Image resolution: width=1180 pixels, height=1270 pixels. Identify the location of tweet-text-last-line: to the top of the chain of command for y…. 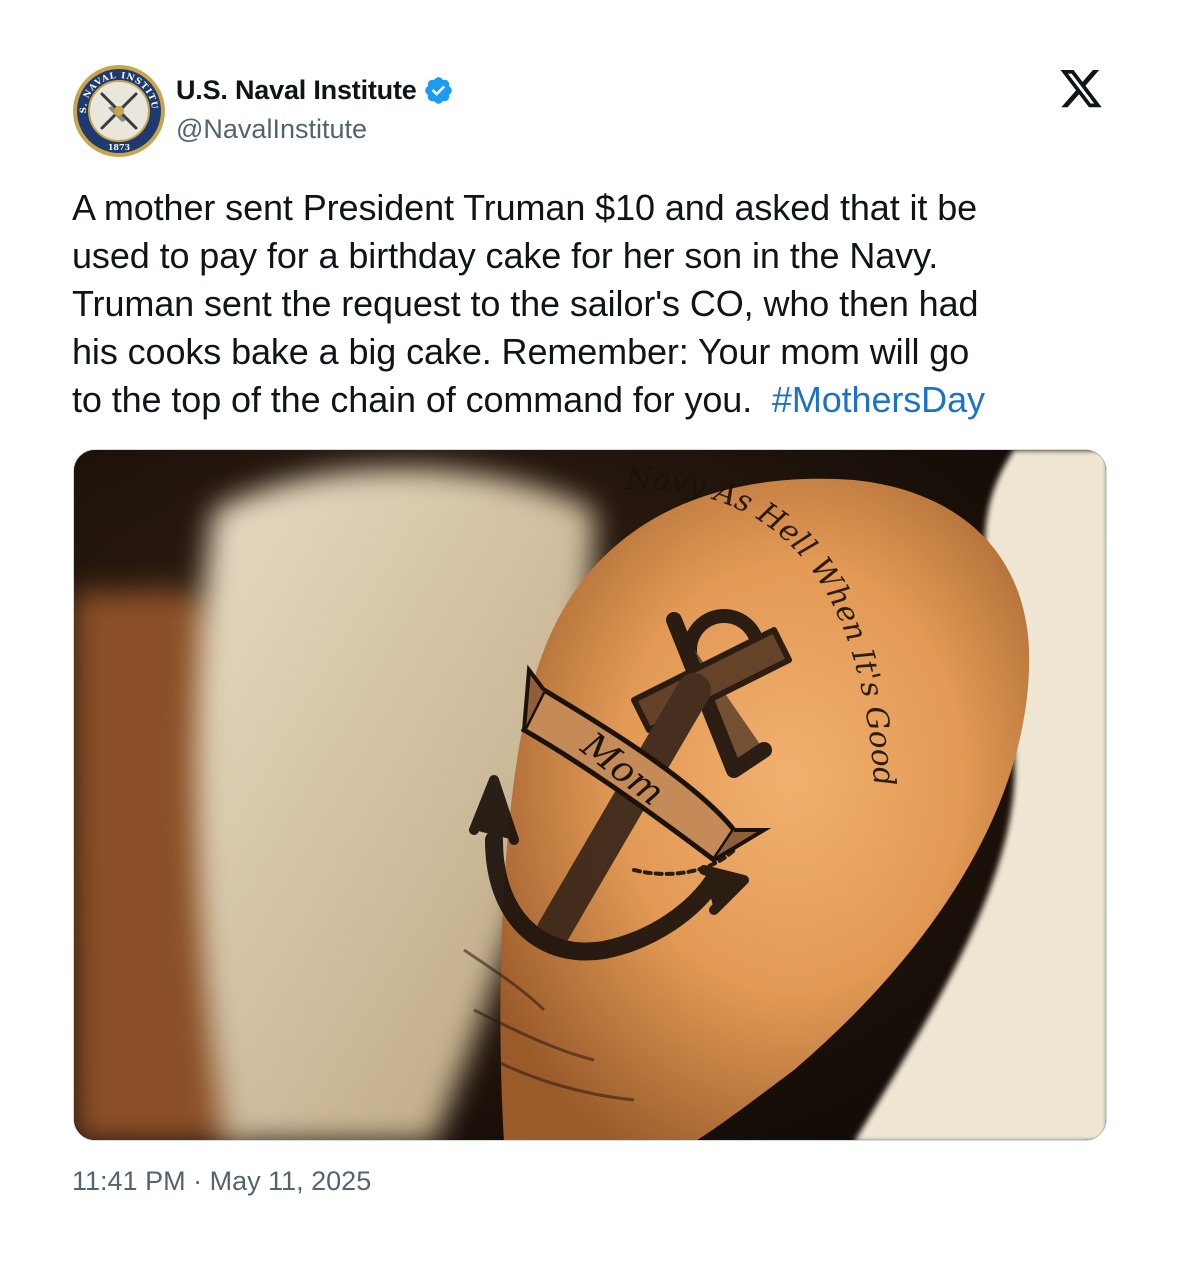
(597, 400).